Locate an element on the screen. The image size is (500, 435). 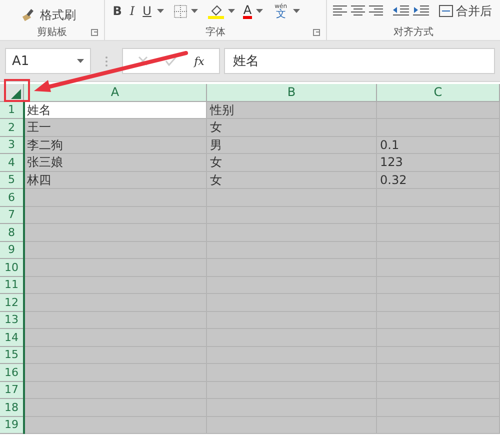
table-cell: 123 is located at coordinates (438, 163).